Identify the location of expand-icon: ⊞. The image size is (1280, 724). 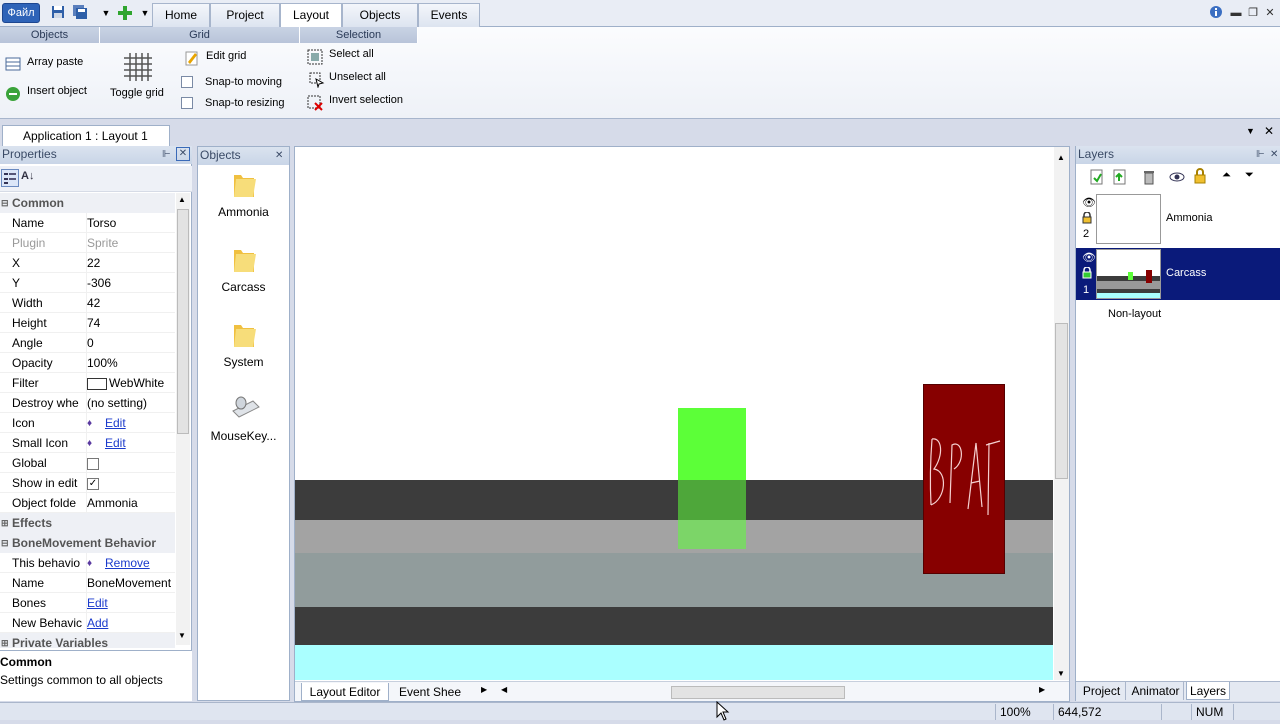
(5, 640).